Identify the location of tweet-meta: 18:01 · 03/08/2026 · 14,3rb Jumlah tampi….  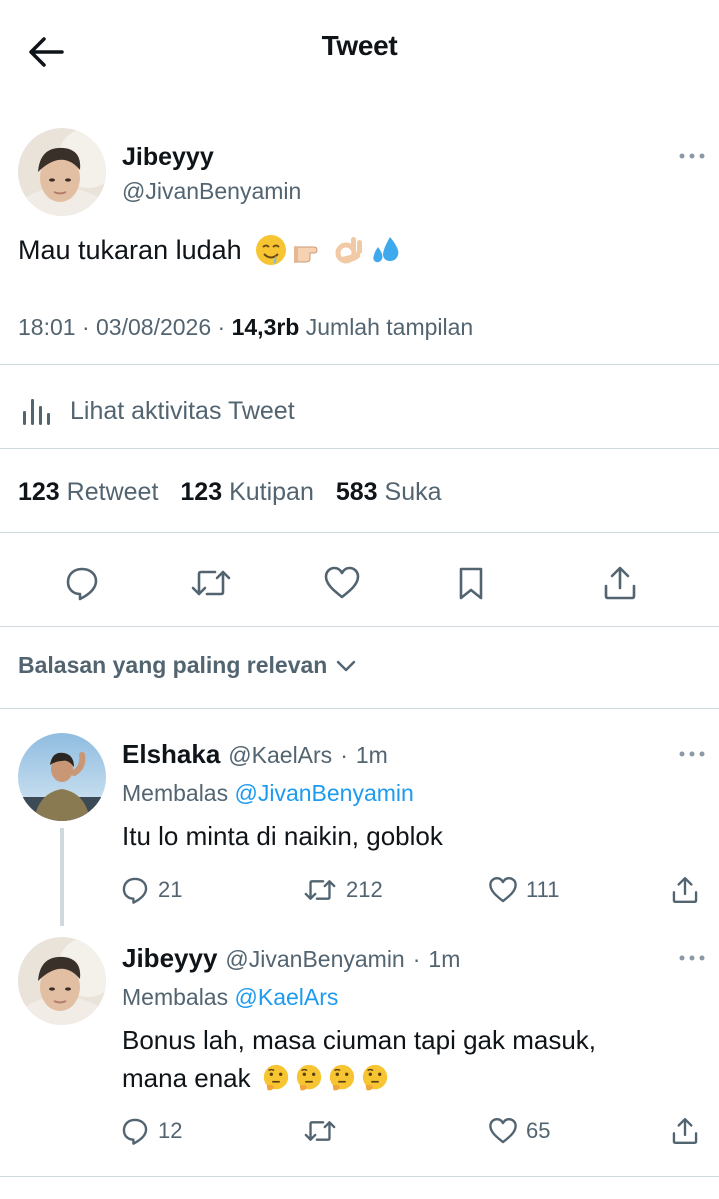
(246, 327).